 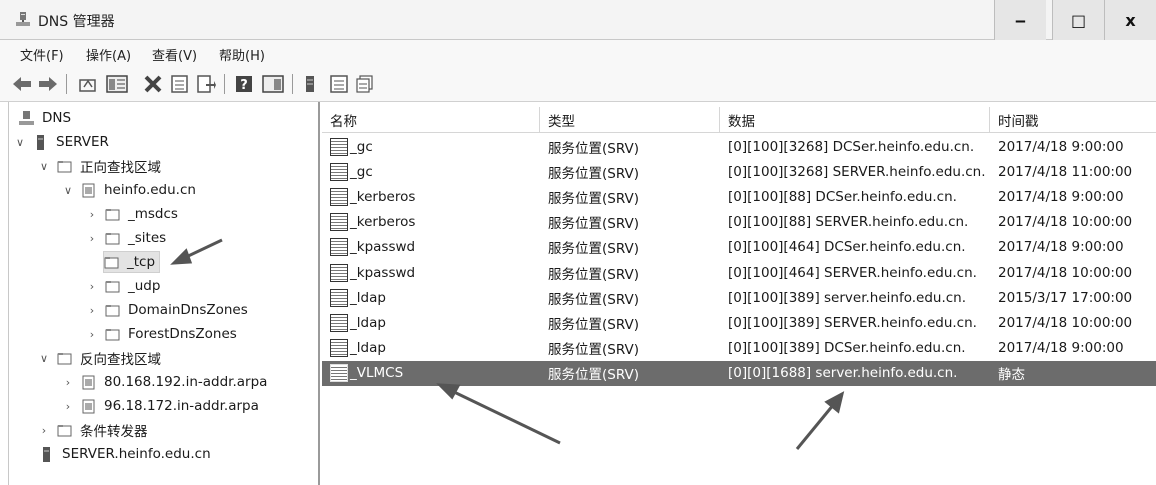 What do you see at coordinates (1020, 20) in the screenshot?
I see `minimize-button: ‒` at bounding box center [1020, 20].